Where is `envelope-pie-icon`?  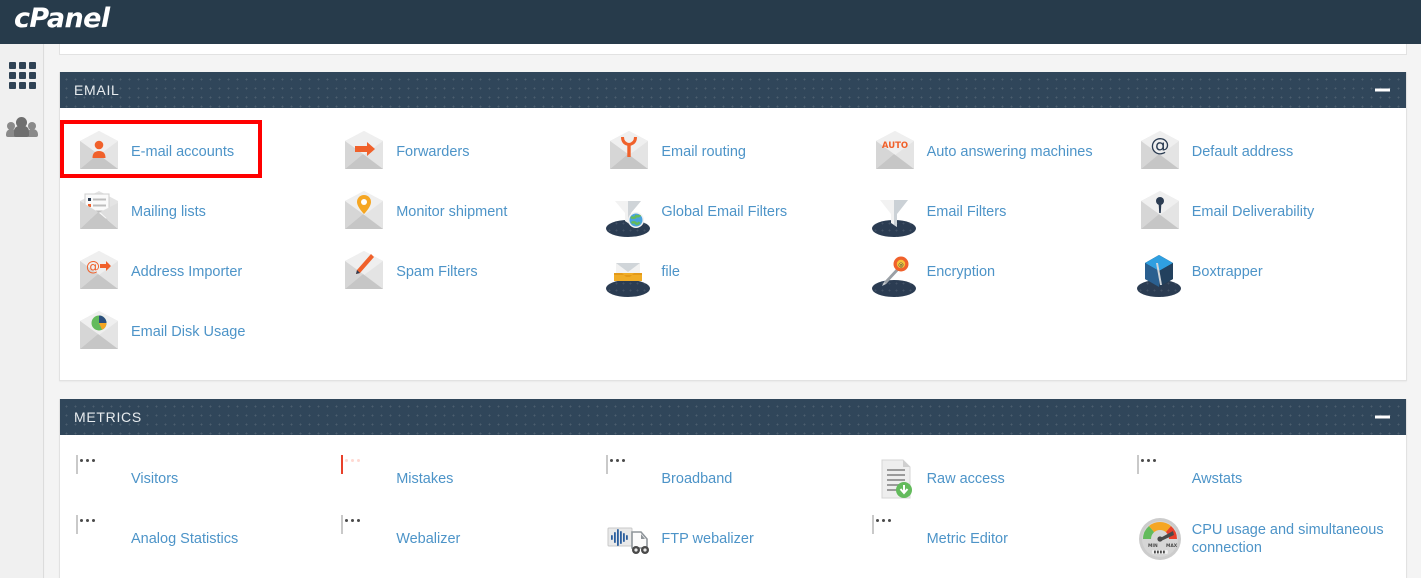 envelope-pie-icon is located at coordinates (99, 332).